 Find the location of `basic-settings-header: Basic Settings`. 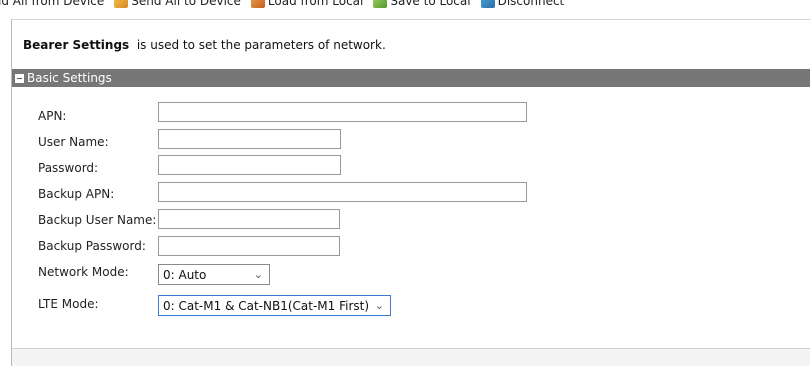

basic-settings-header: Basic Settings is located at coordinates (411, 78).